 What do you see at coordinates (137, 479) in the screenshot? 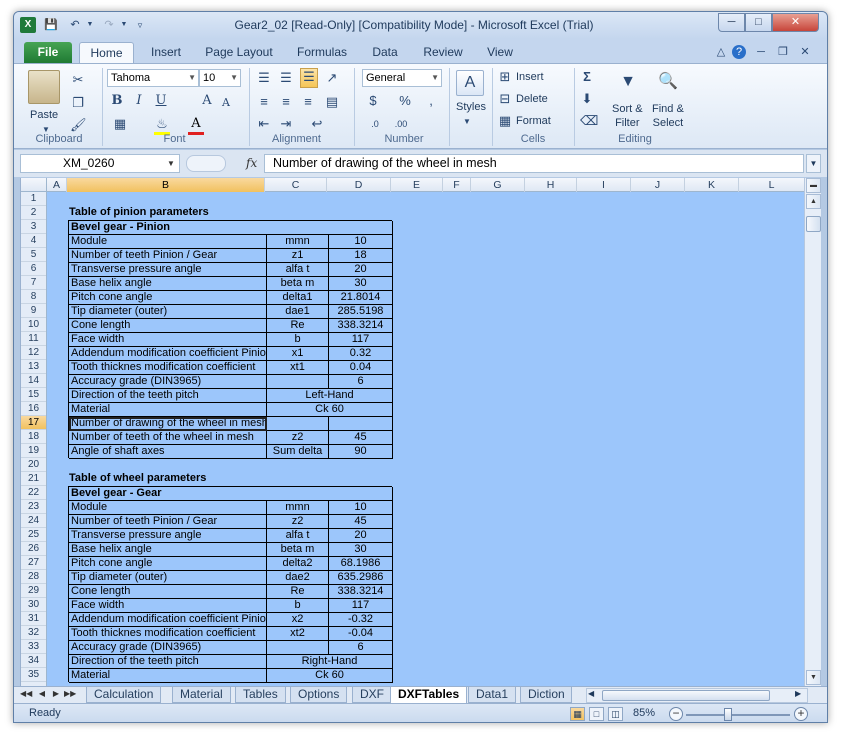
I see `gear-table-title: Table of wheel parameters` at bounding box center [137, 479].